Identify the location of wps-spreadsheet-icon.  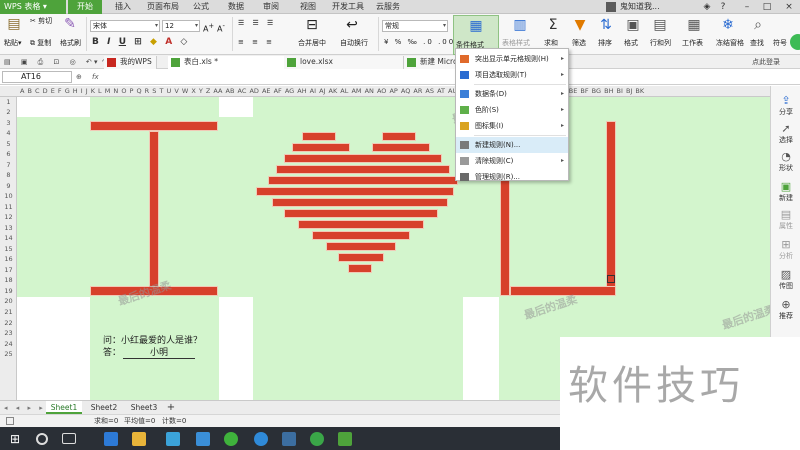
(345, 439).